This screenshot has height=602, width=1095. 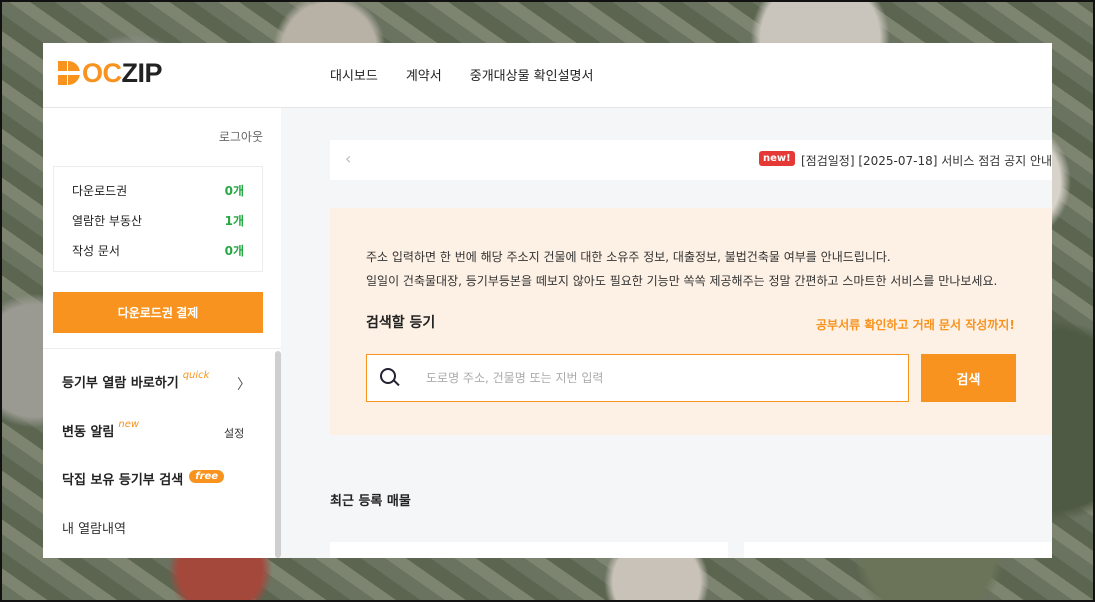 I want to click on search-title: 검색할 등기, so click(x=401, y=323).